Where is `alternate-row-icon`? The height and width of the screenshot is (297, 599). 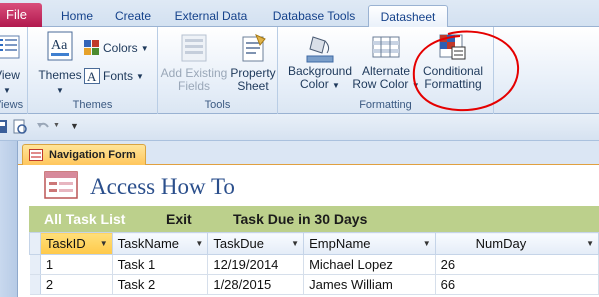
alternate-row-icon is located at coordinates (386, 47).